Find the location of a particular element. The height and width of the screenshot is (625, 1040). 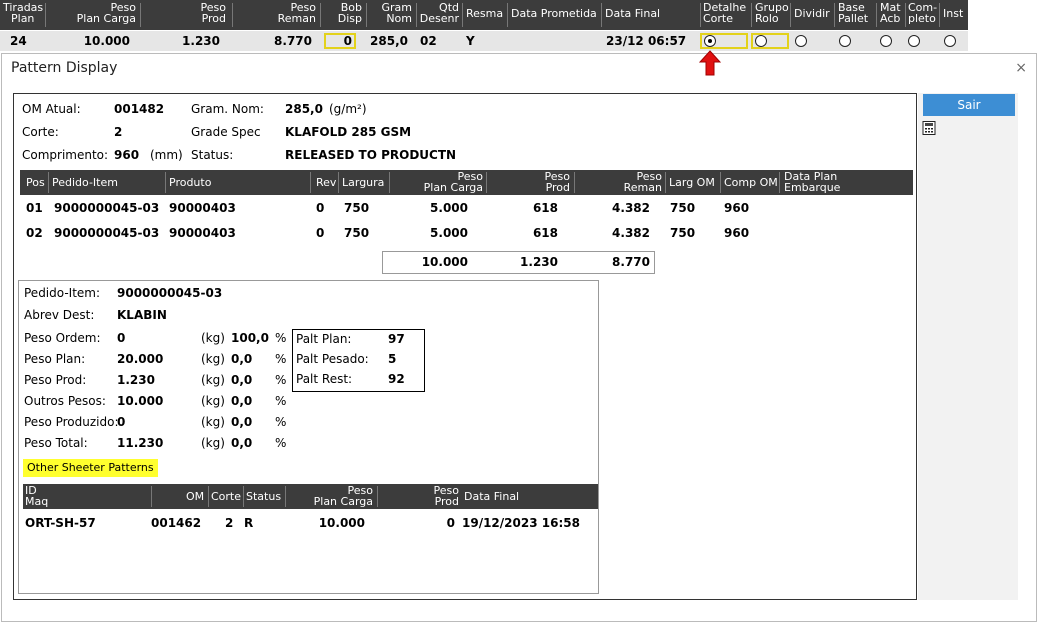

weight-pct: 100,0 is located at coordinates (250, 338).